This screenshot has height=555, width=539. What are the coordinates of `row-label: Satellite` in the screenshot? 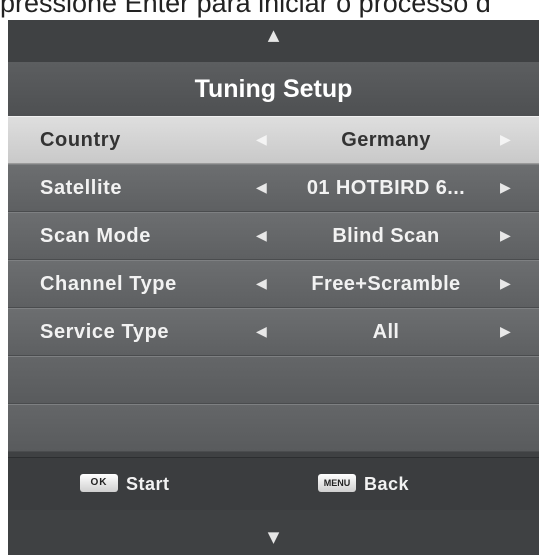 It's located at (81, 188).